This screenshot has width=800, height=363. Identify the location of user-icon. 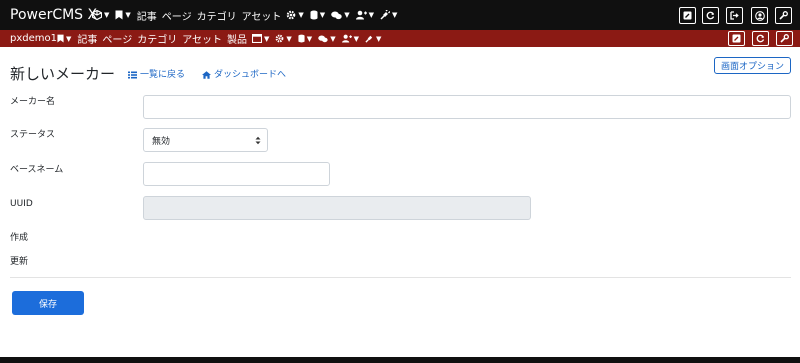
(759, 15).